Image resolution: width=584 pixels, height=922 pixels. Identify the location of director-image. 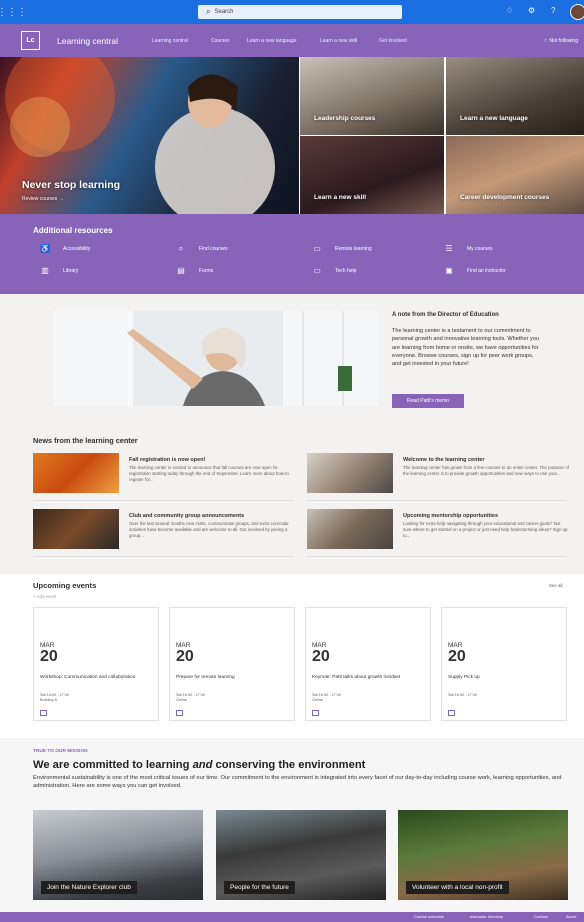
(216, 358).